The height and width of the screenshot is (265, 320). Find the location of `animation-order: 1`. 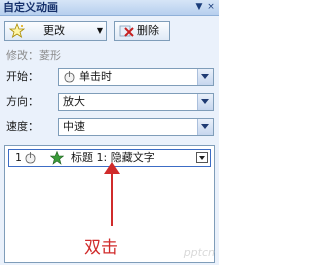

animation-order: 1 is located at coordinates (18, 157).